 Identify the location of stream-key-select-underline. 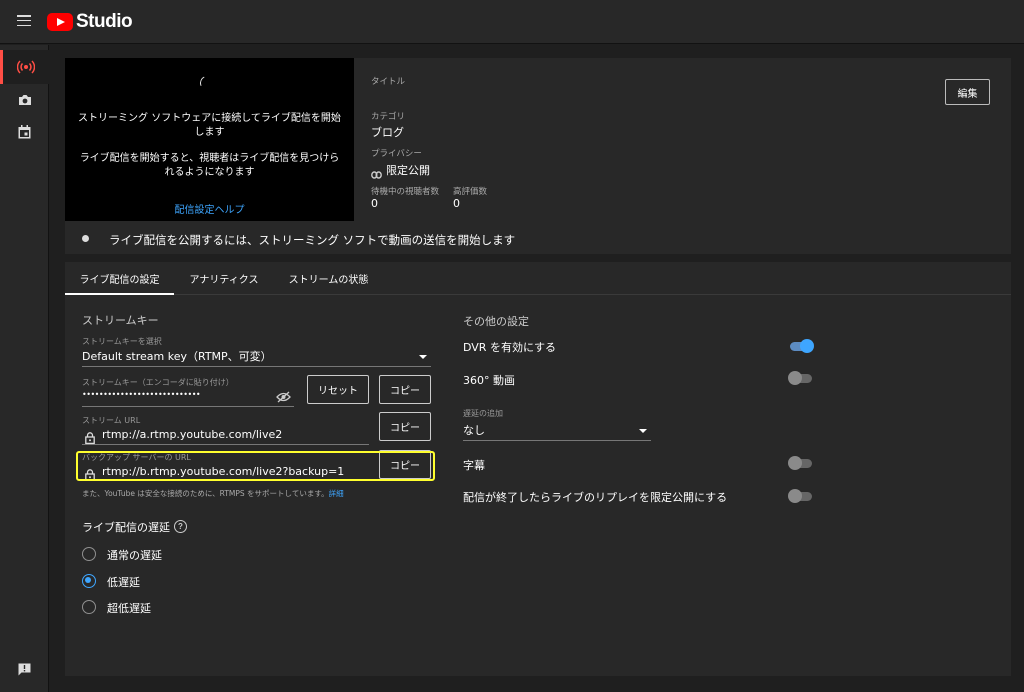
(256, 366).